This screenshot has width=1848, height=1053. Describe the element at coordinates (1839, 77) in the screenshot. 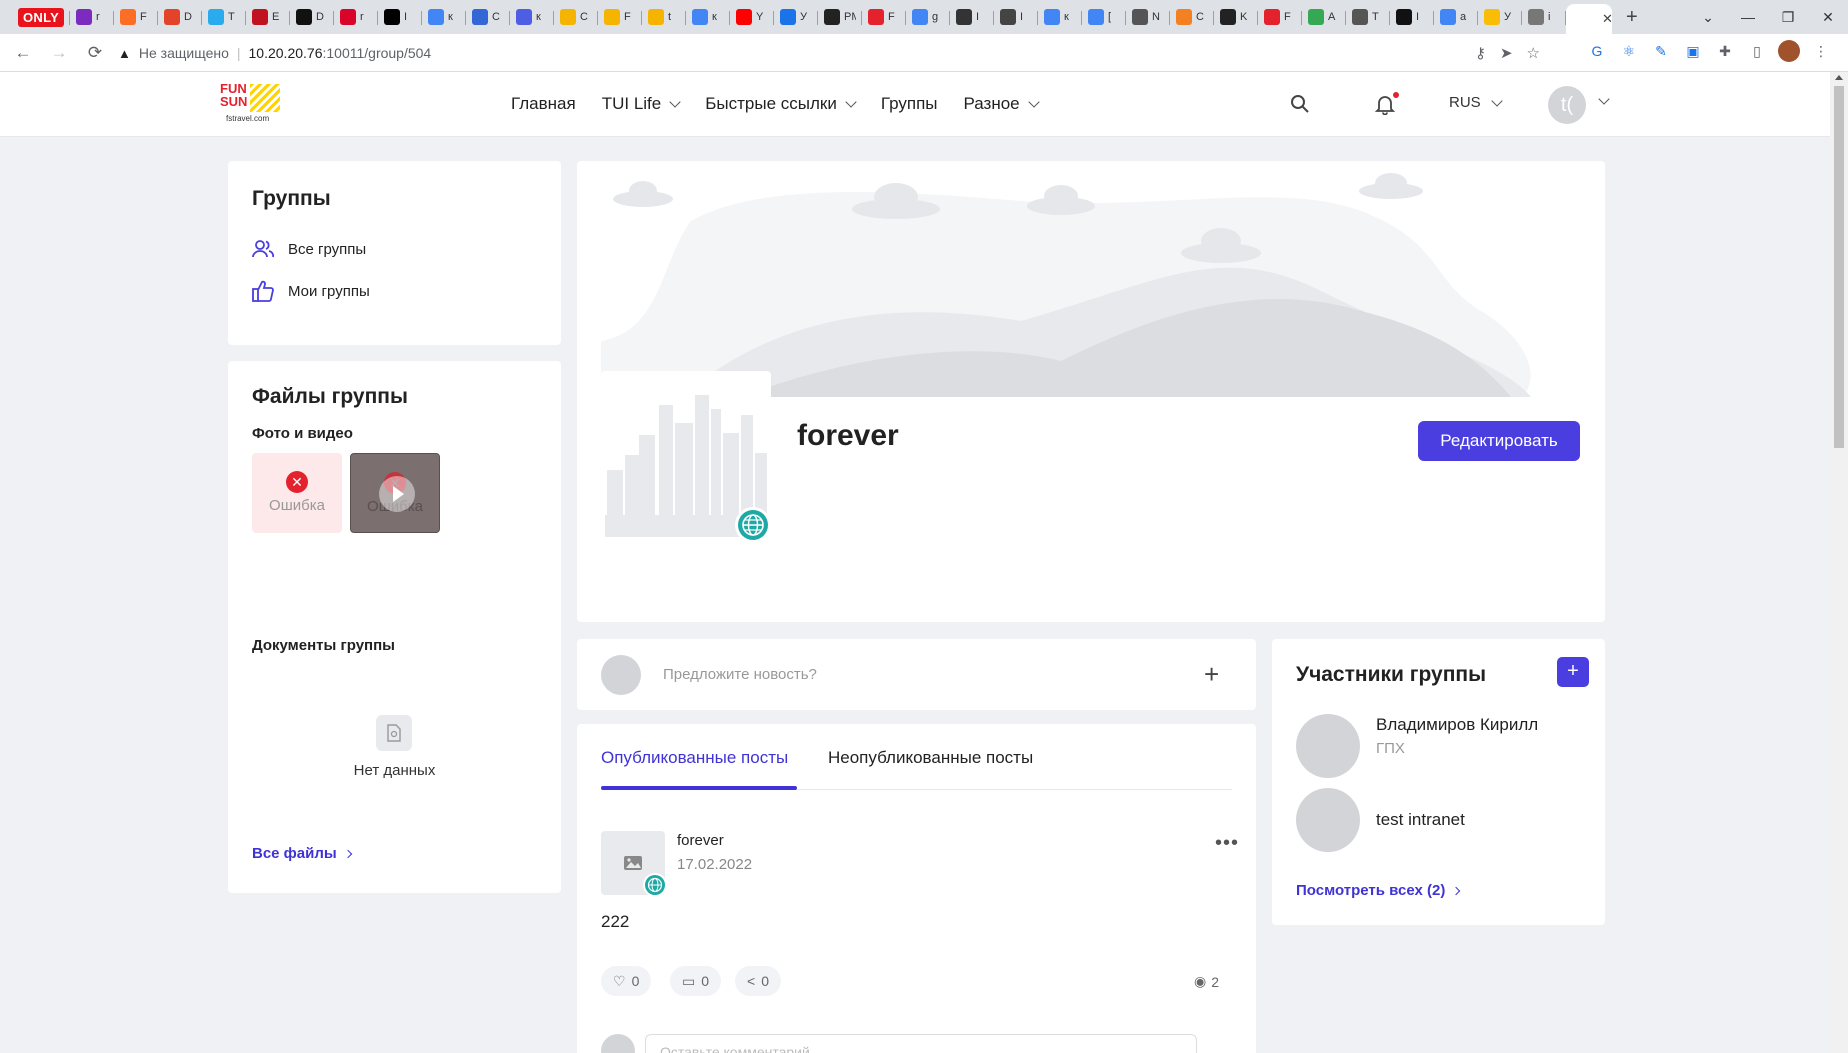

I see `scroll-up-arrow-icon` at that location.